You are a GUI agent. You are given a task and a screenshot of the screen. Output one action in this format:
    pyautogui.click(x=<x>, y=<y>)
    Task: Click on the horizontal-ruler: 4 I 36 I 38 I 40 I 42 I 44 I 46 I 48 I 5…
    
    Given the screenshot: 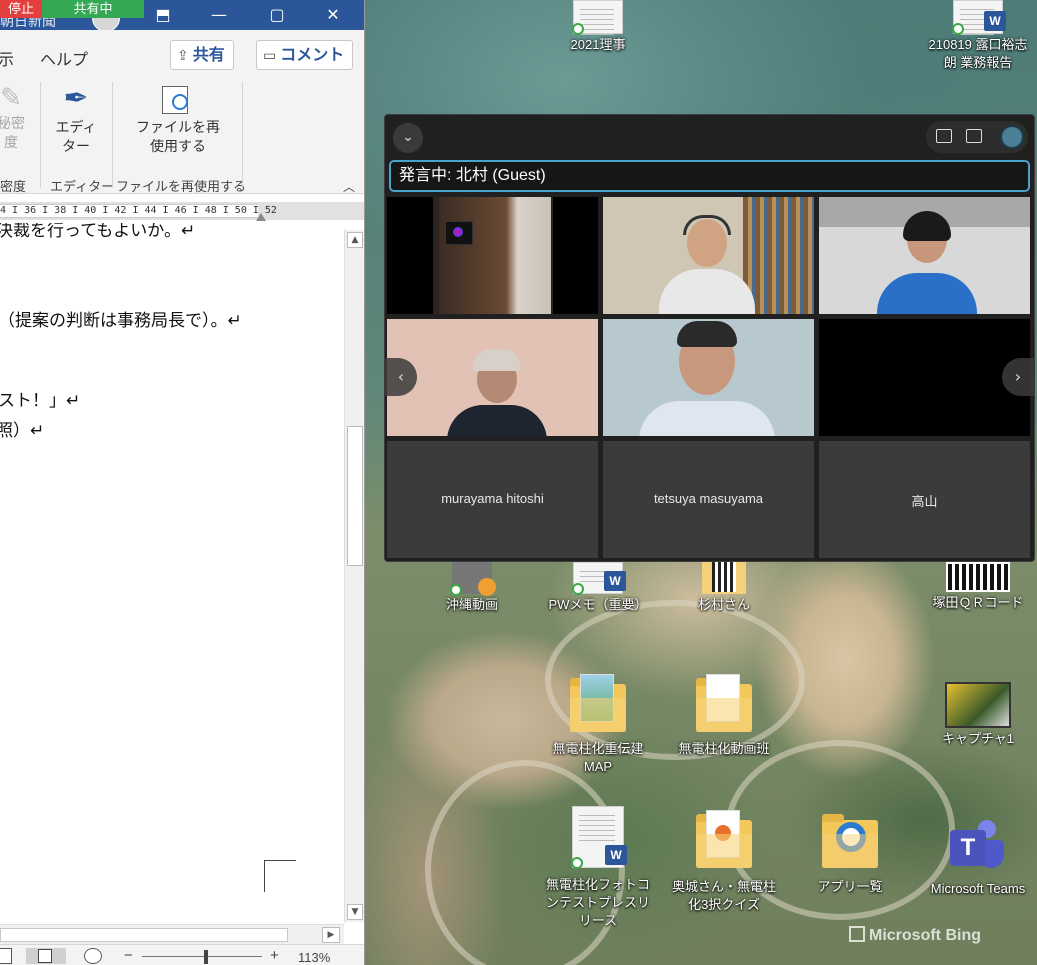 What is the action you would take?
    pyautogui.click(x=182, y=211)
    